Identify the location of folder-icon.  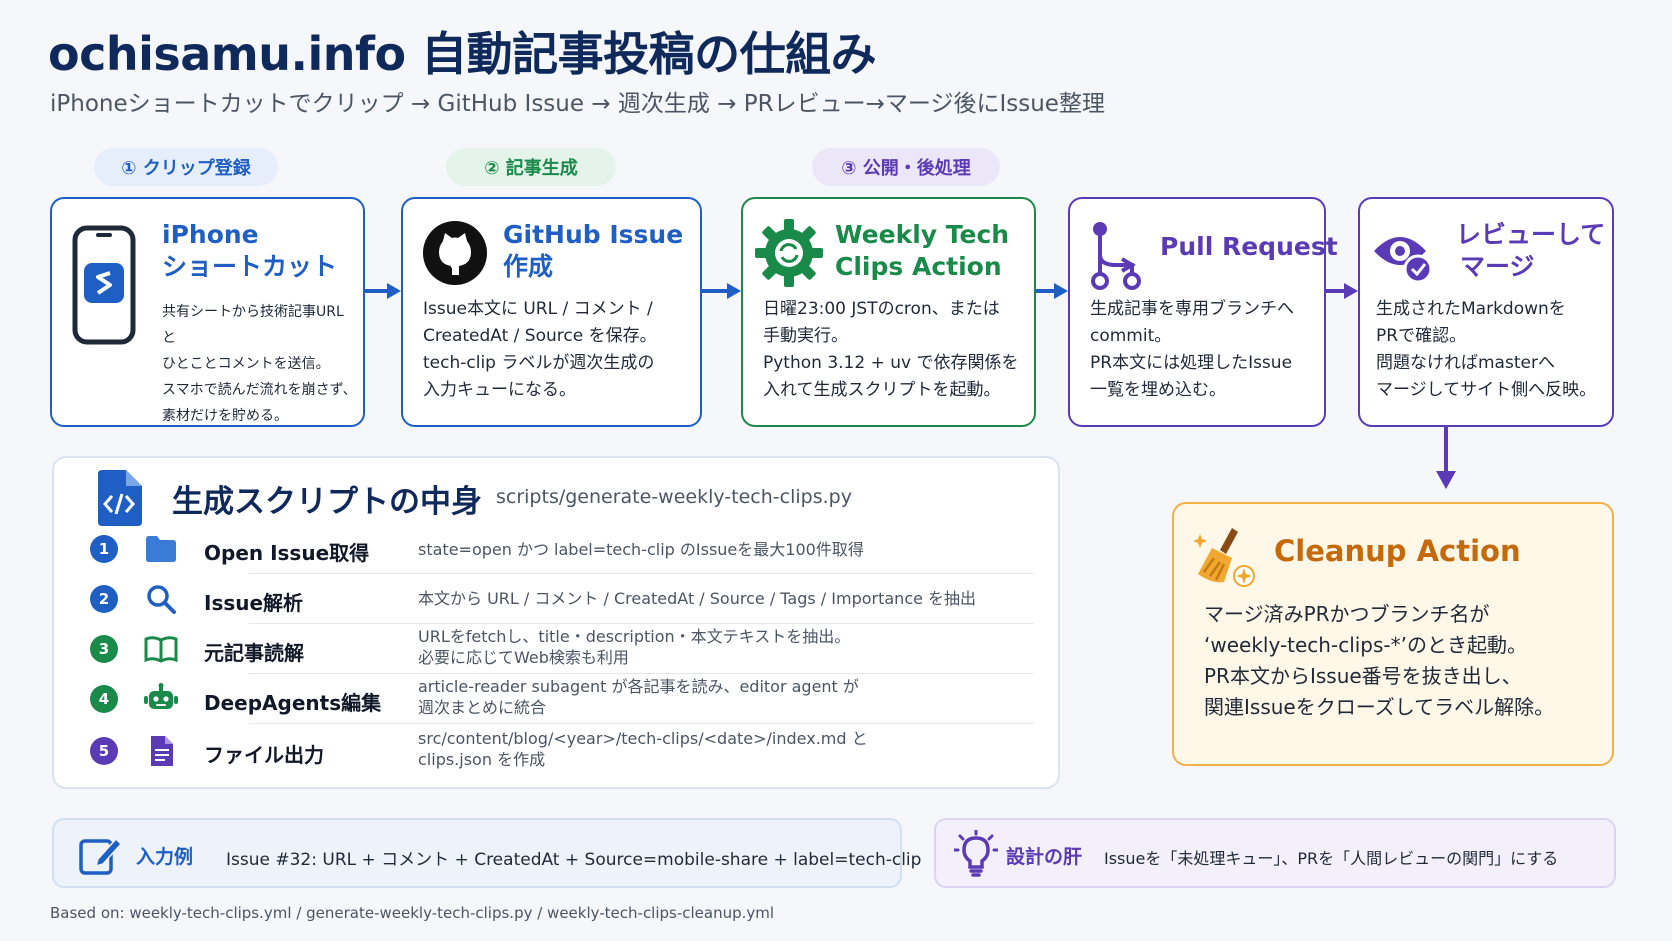
(161, 549).